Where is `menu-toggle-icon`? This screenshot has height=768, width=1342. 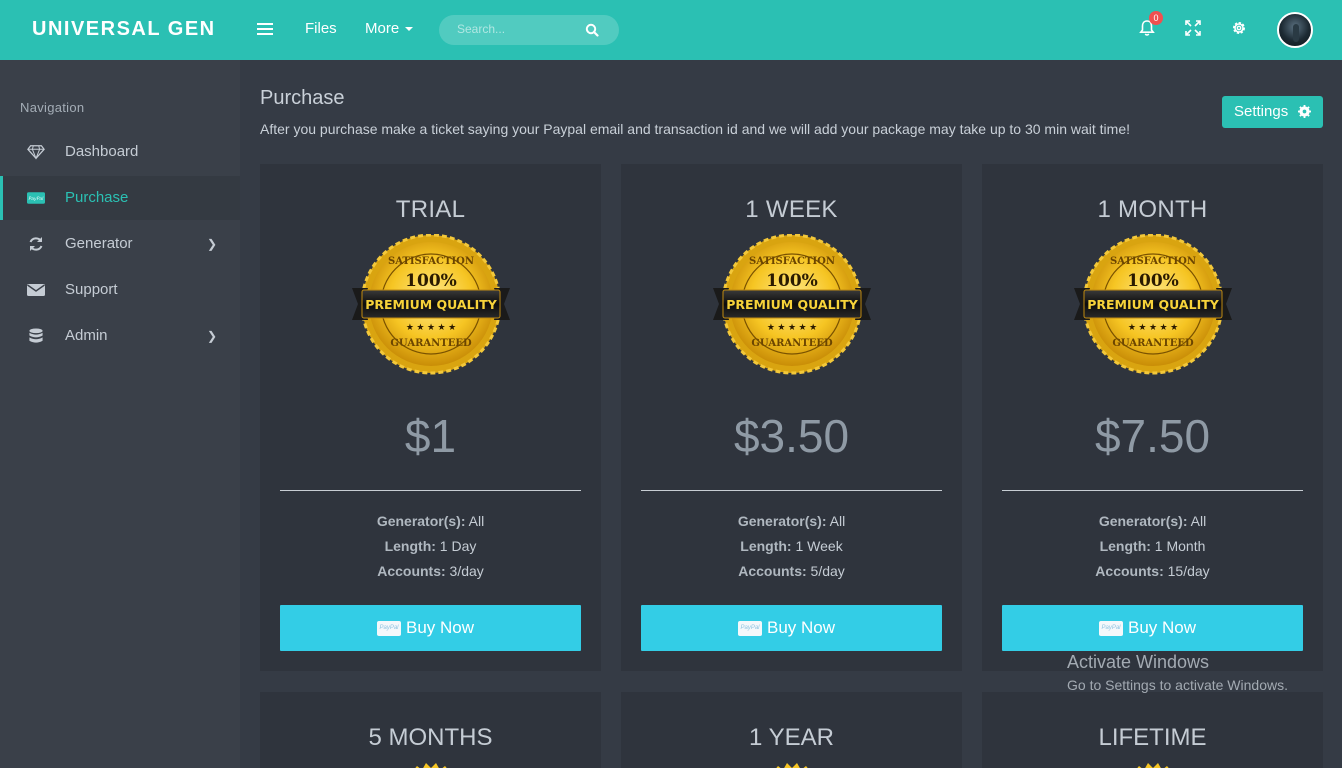 menu-toggle-icon is located at coordinates (265, 30).